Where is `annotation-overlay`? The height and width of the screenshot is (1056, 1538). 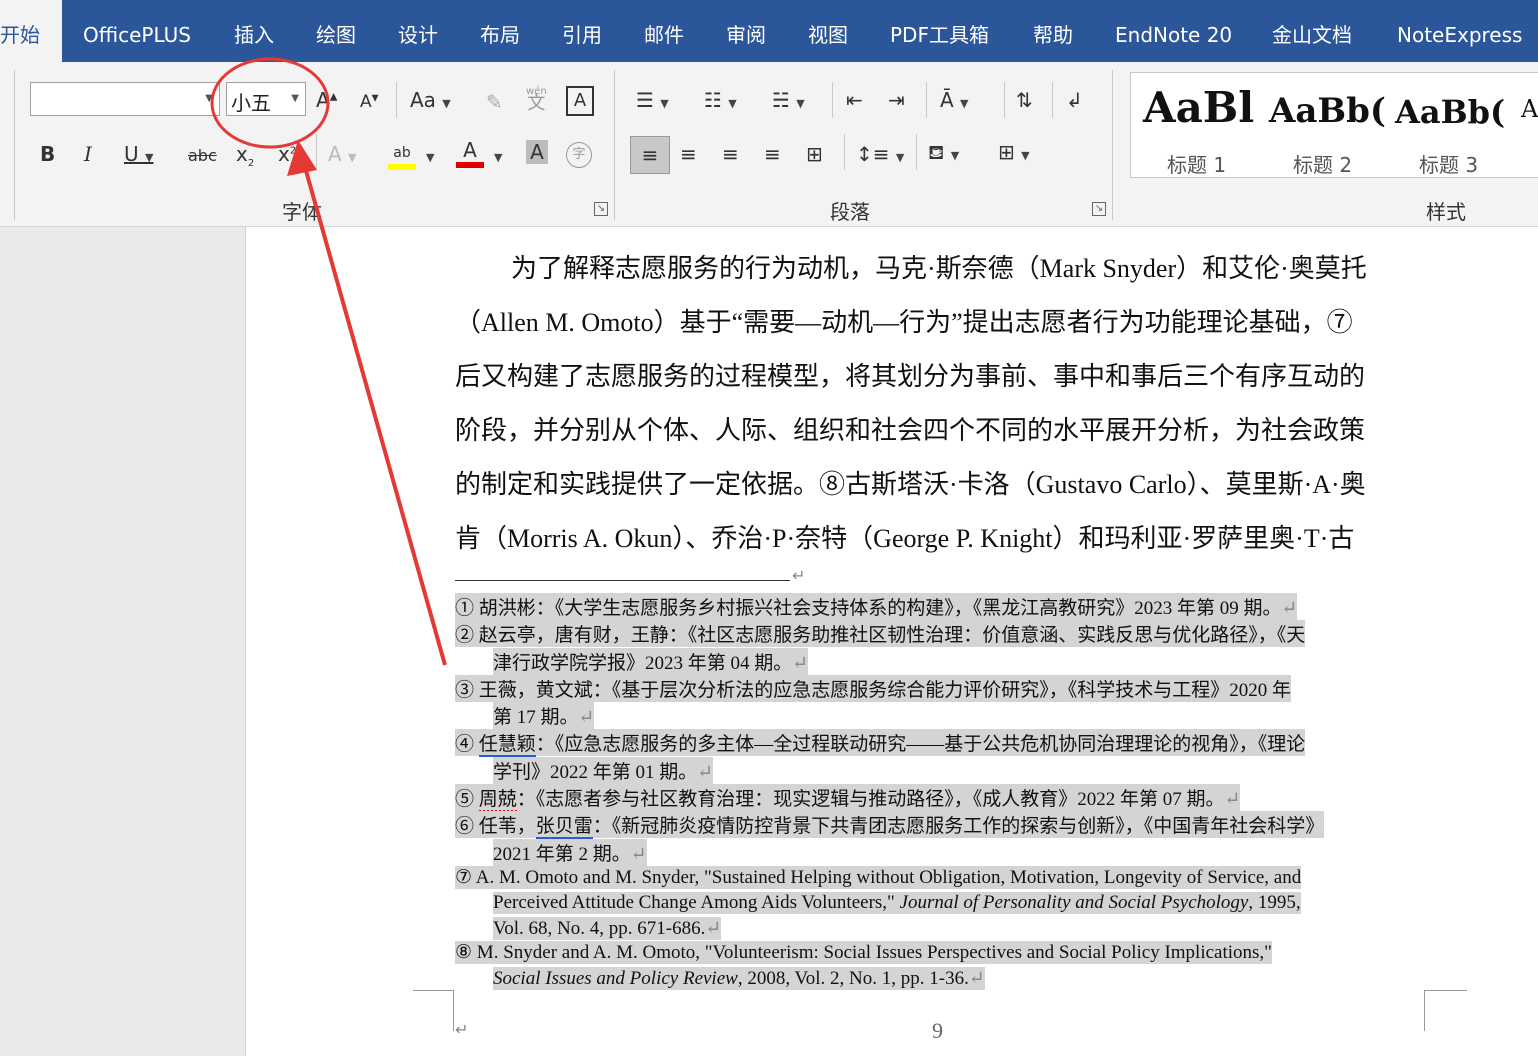 annotation-overlay is located at coordinates (328, 361).